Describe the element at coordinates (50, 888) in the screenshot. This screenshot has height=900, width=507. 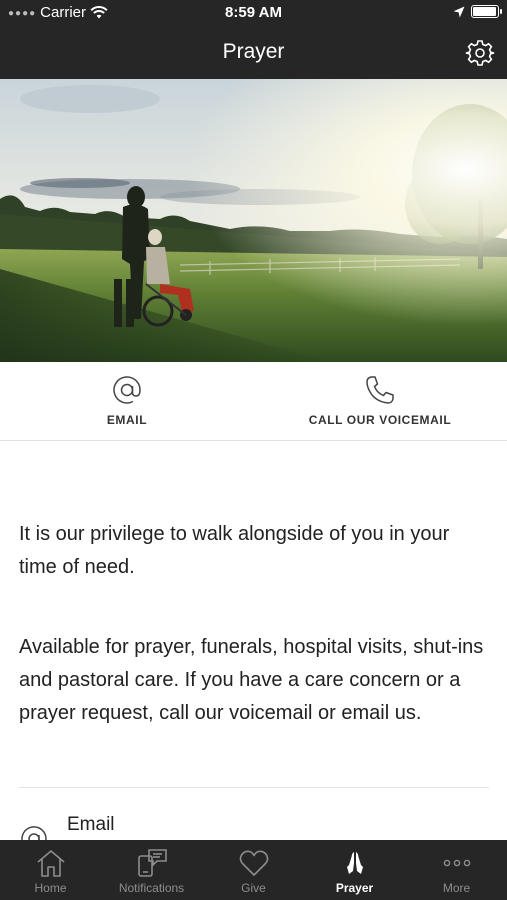
I see `tab-home-label: Home` at that location.